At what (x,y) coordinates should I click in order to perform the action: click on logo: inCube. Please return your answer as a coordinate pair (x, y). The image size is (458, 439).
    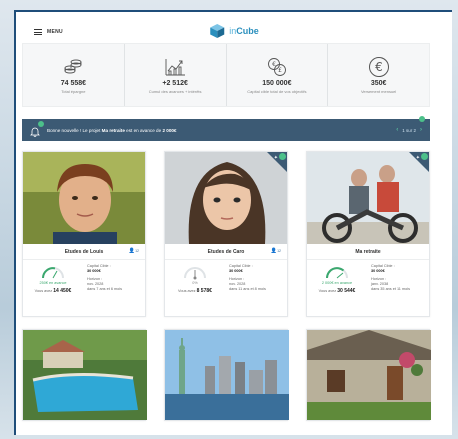
    Looking at the image, I should click on (234, 31).